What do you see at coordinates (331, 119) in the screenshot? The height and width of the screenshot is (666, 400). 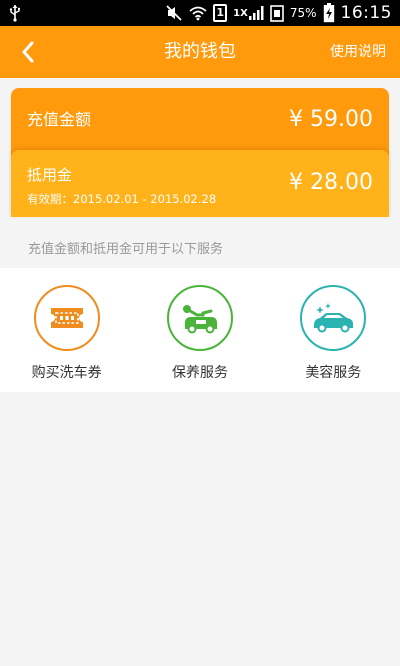 I see `recharge-amount: ¥ 59.00` at bounding box center [331, 119].